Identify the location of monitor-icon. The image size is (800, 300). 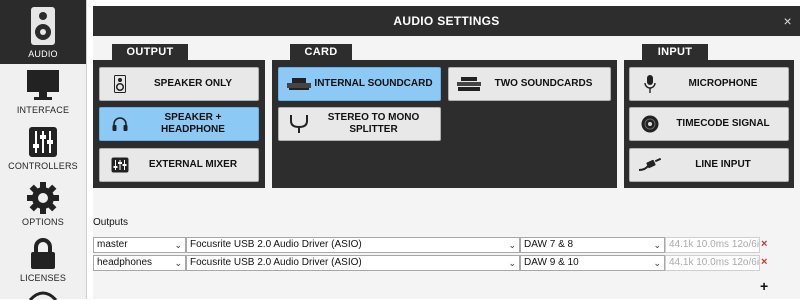
(43, 85).